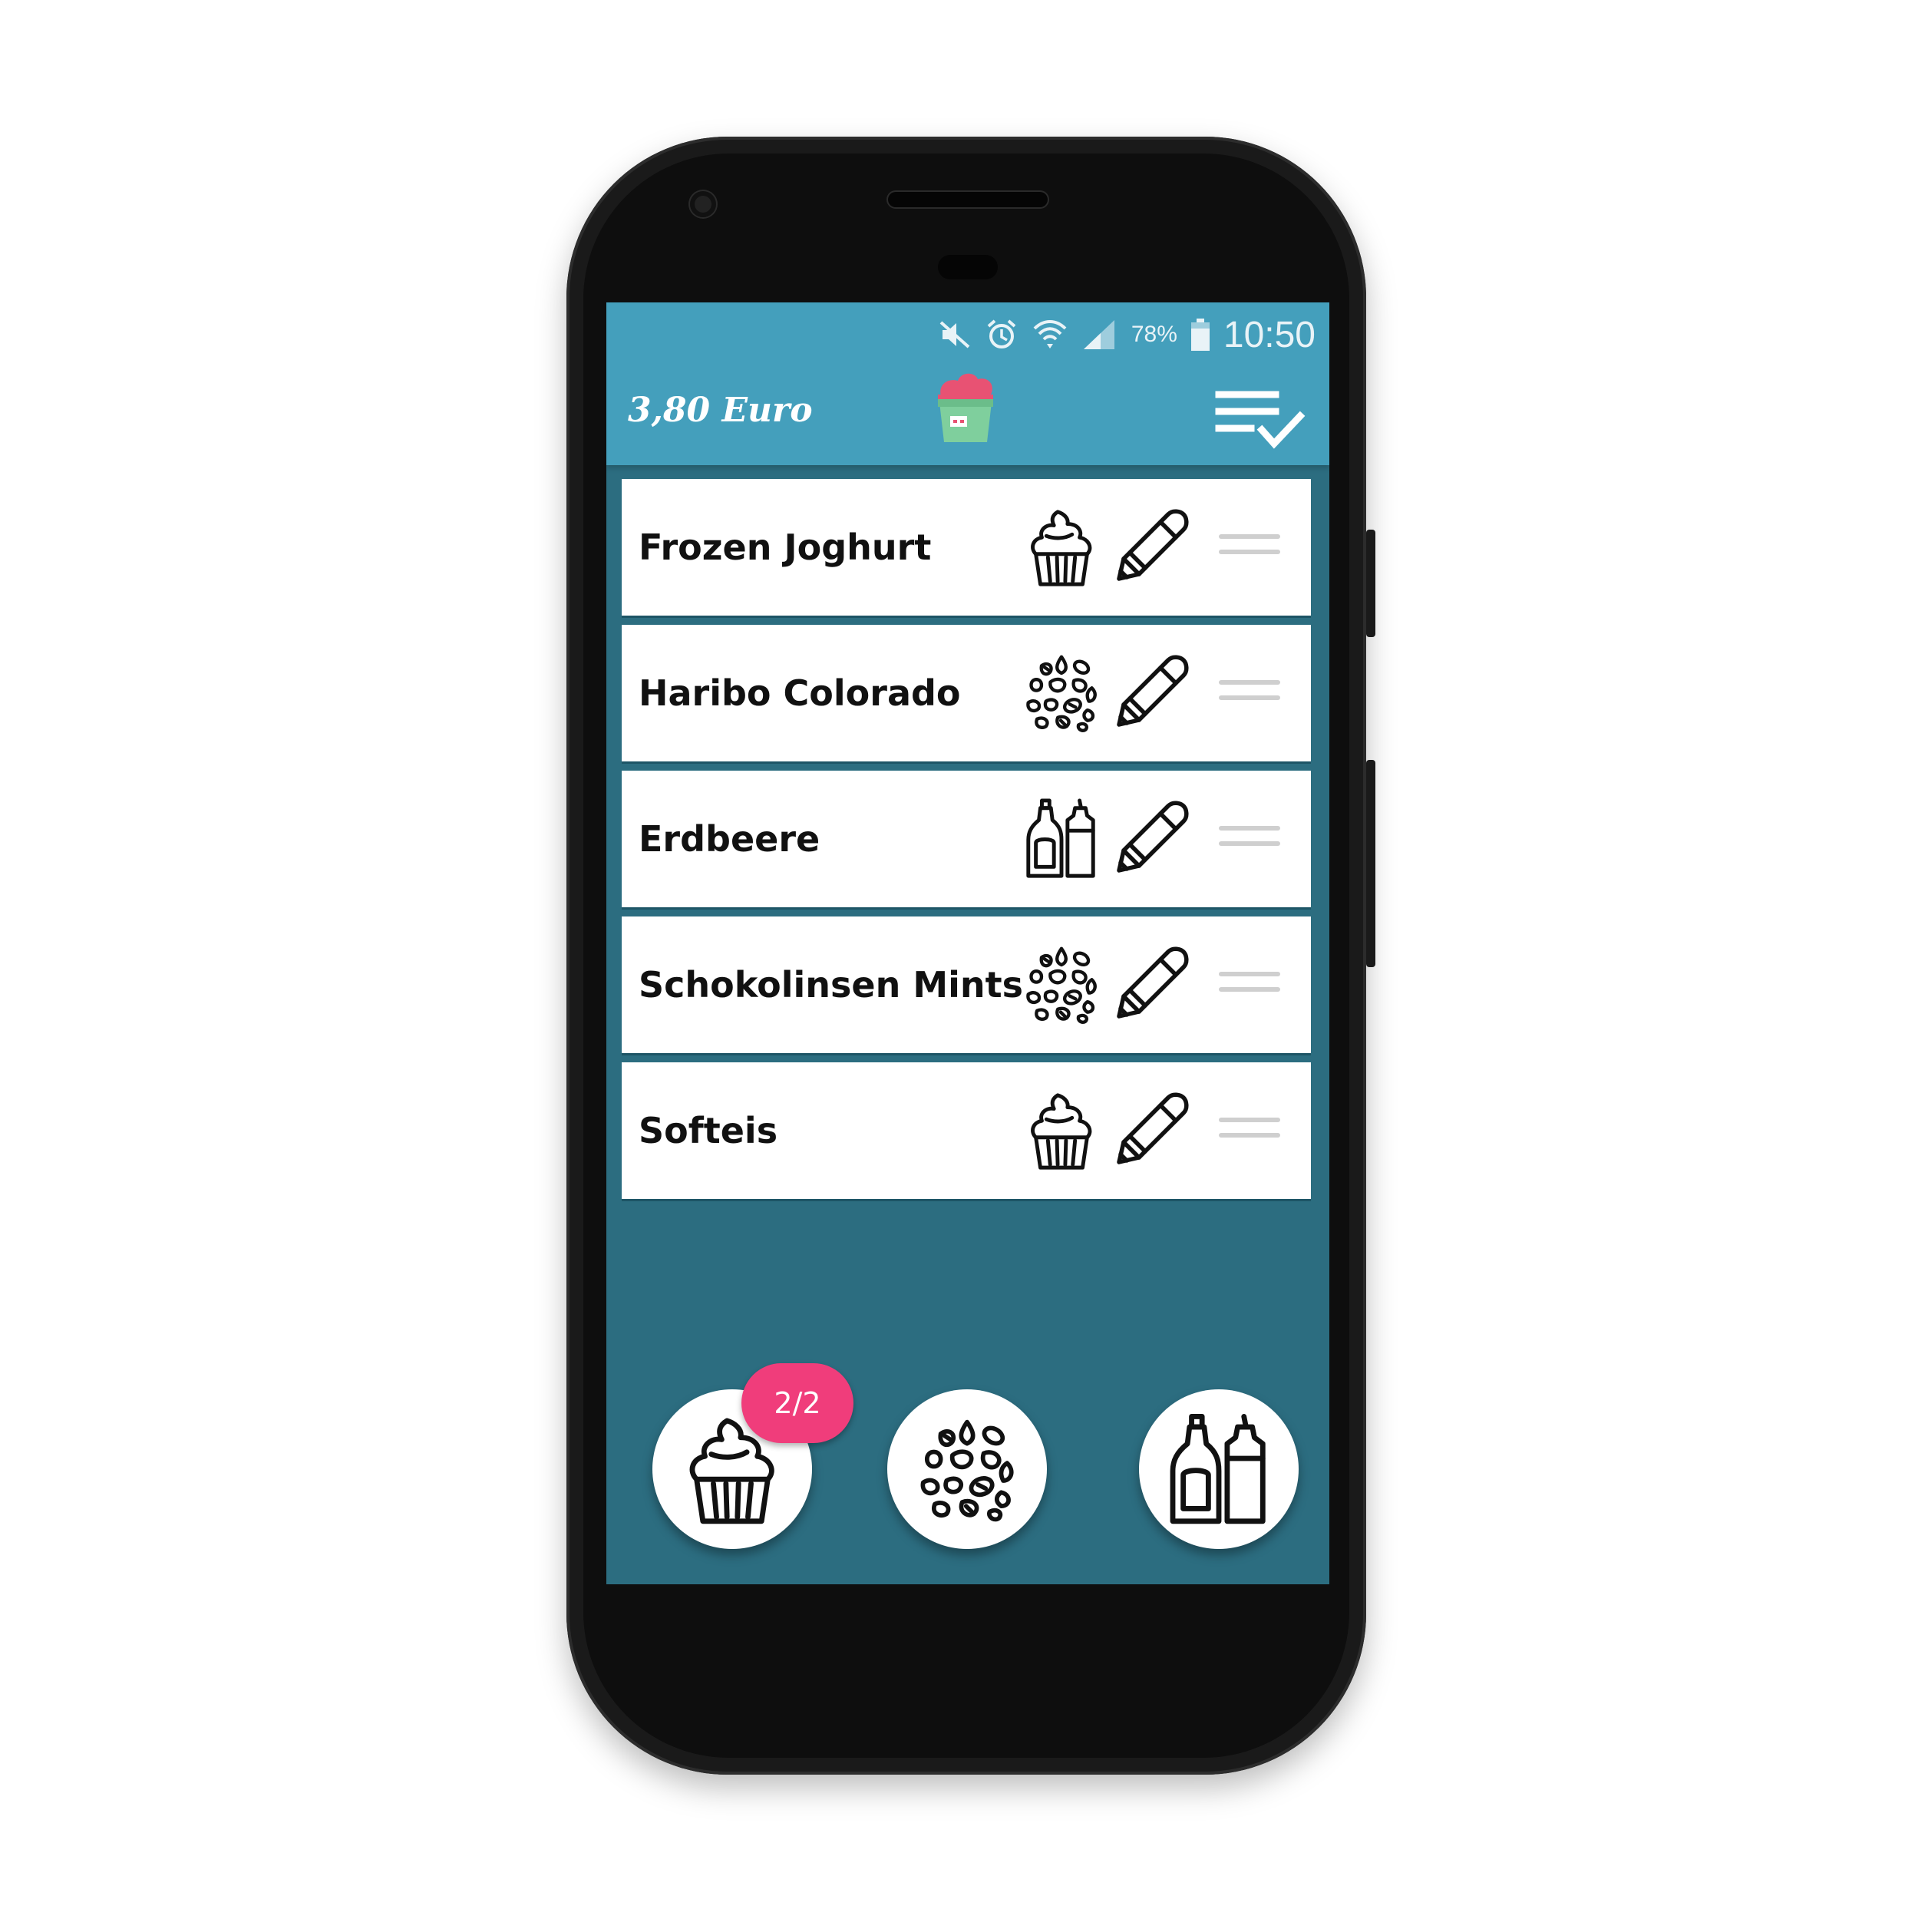  What do you see at coordinates (1050, 334) in the screenshot?
I see `wifi-icon` at bounding box center [1050, 334].